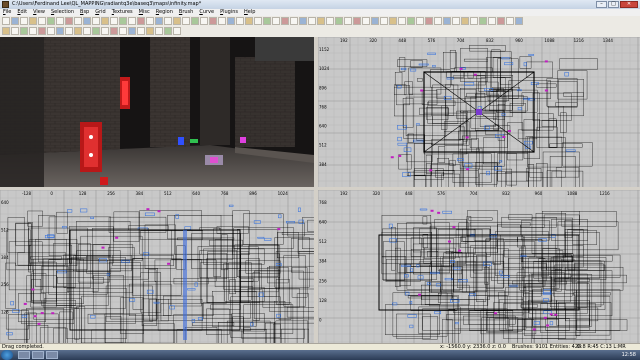 This screenshot has width=640, height=360. Describe the element at coordinates (601, 4) in the screenshot. I see `minimize-icon: –` at that location.